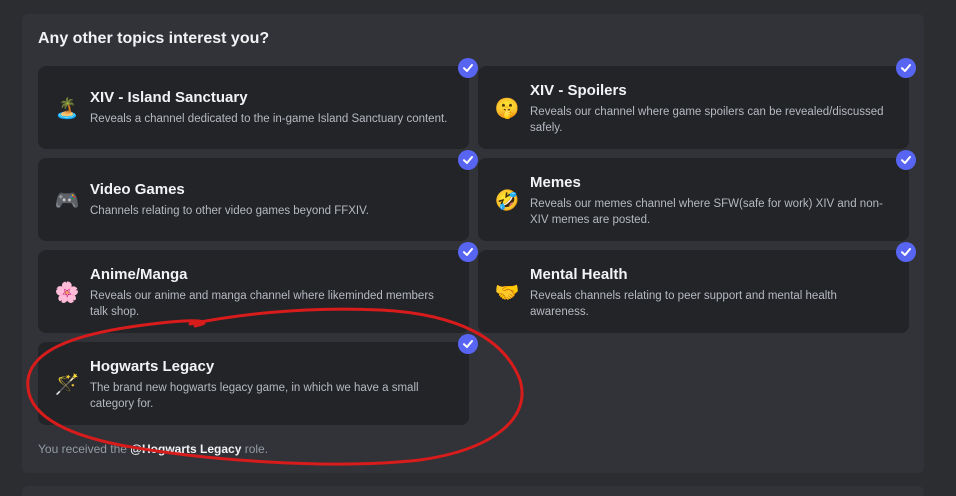 The height and width of the screenshot is (496, 956). Describe the element at coordinates (578, 90) in the screenshot. I see `card-title: XIV - Spoilers` at that location.